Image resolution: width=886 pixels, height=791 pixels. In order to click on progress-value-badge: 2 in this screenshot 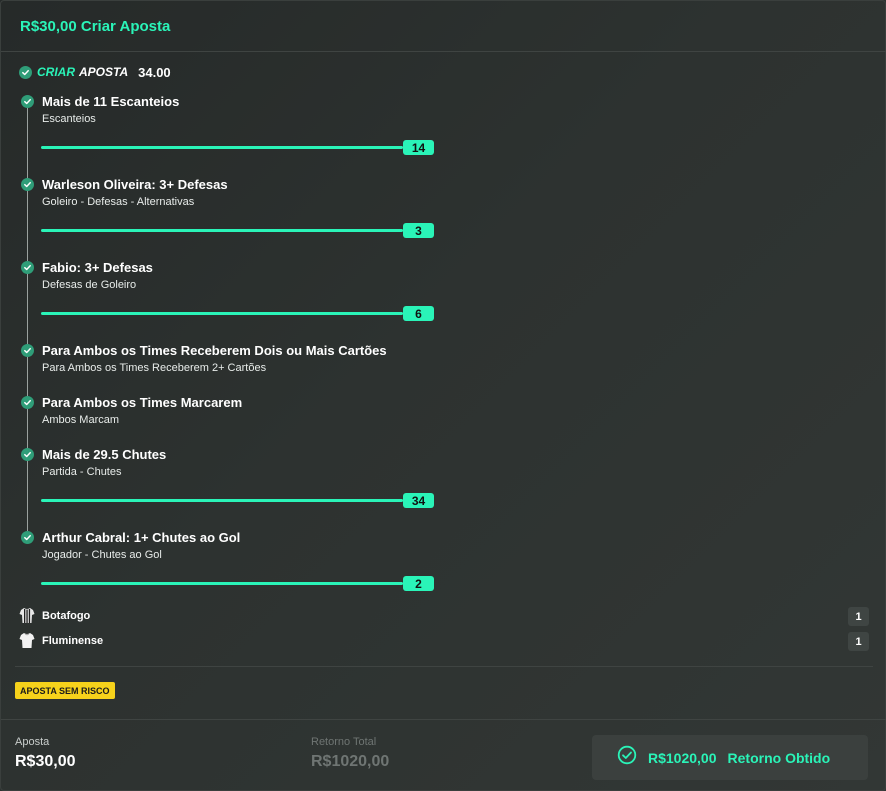, I will do `click(418, 583)`.